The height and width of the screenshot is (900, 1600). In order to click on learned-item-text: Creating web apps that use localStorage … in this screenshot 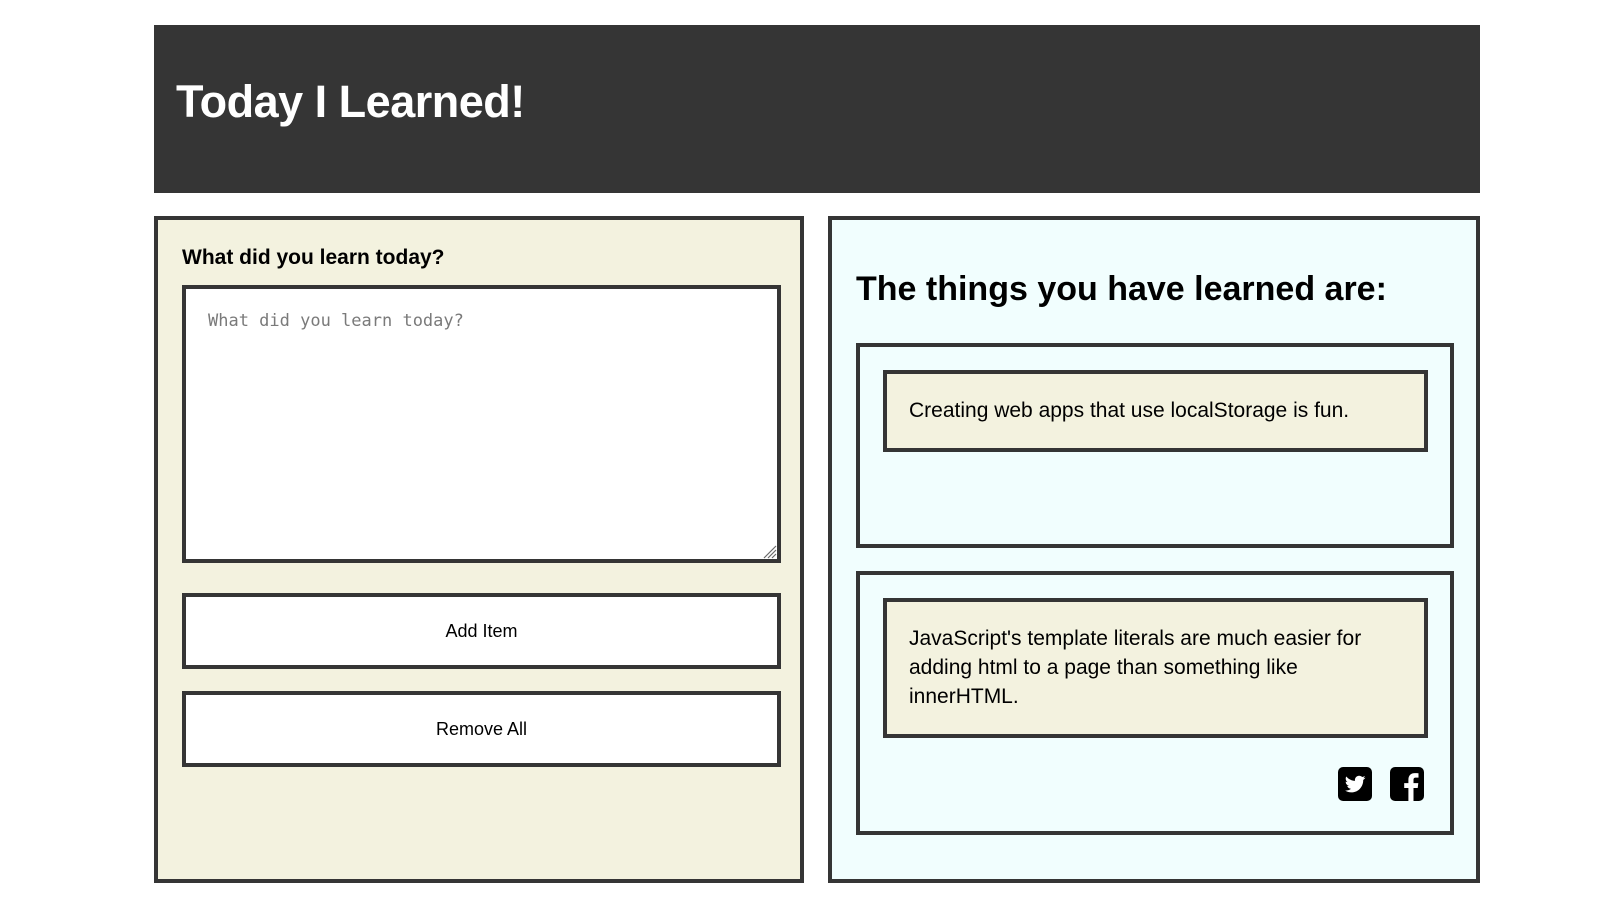, I will do `click(1155, 411)`.